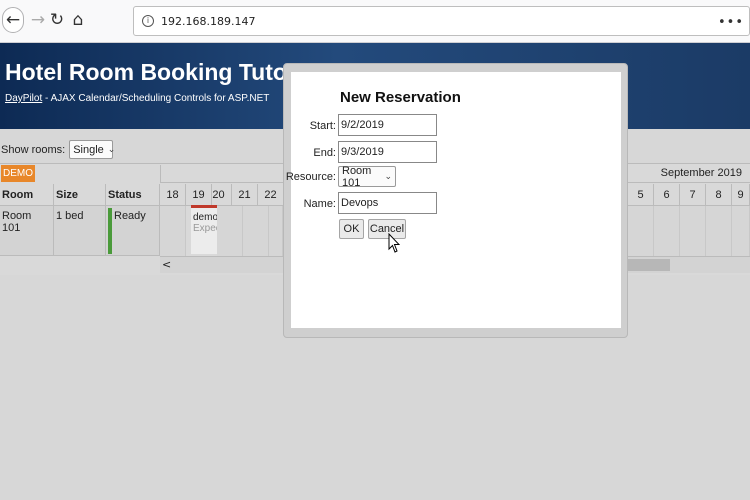 The width and height of the screenshot is (750, 500). Describe the element at coordinates (319, 204) in the screenshot. I see `name-label: Name:` at that location.